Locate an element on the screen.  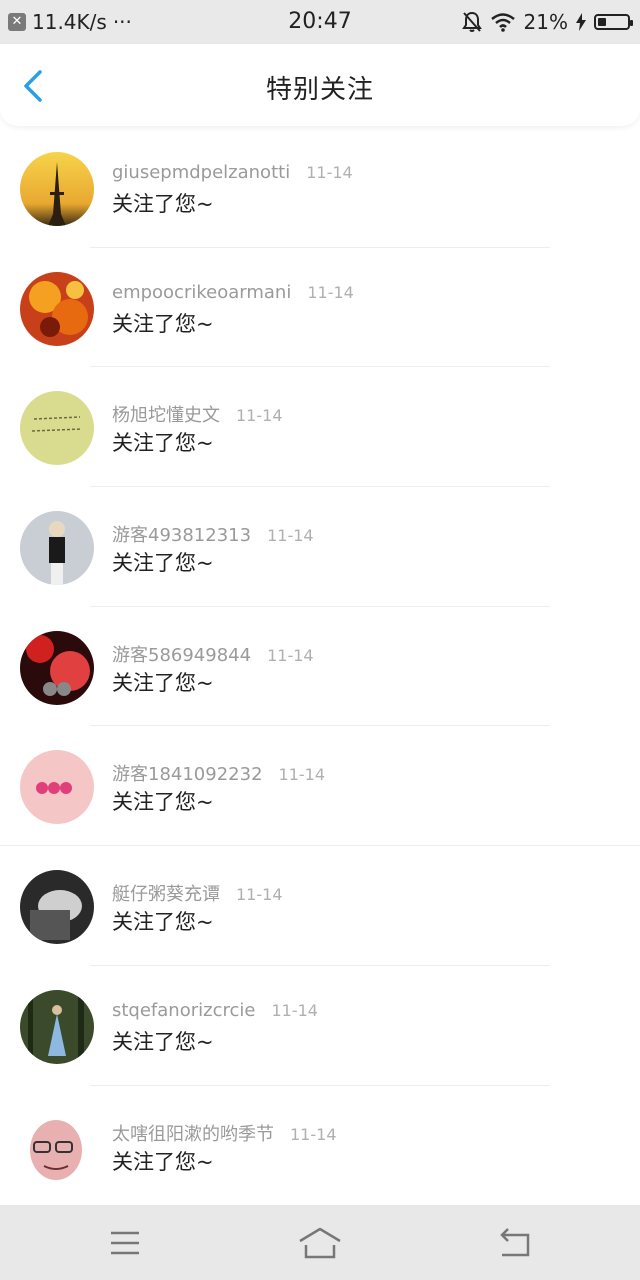
list-item: 杨旭坨懂史文 11-14 关注了您~ is located at coordinates (320, 427).